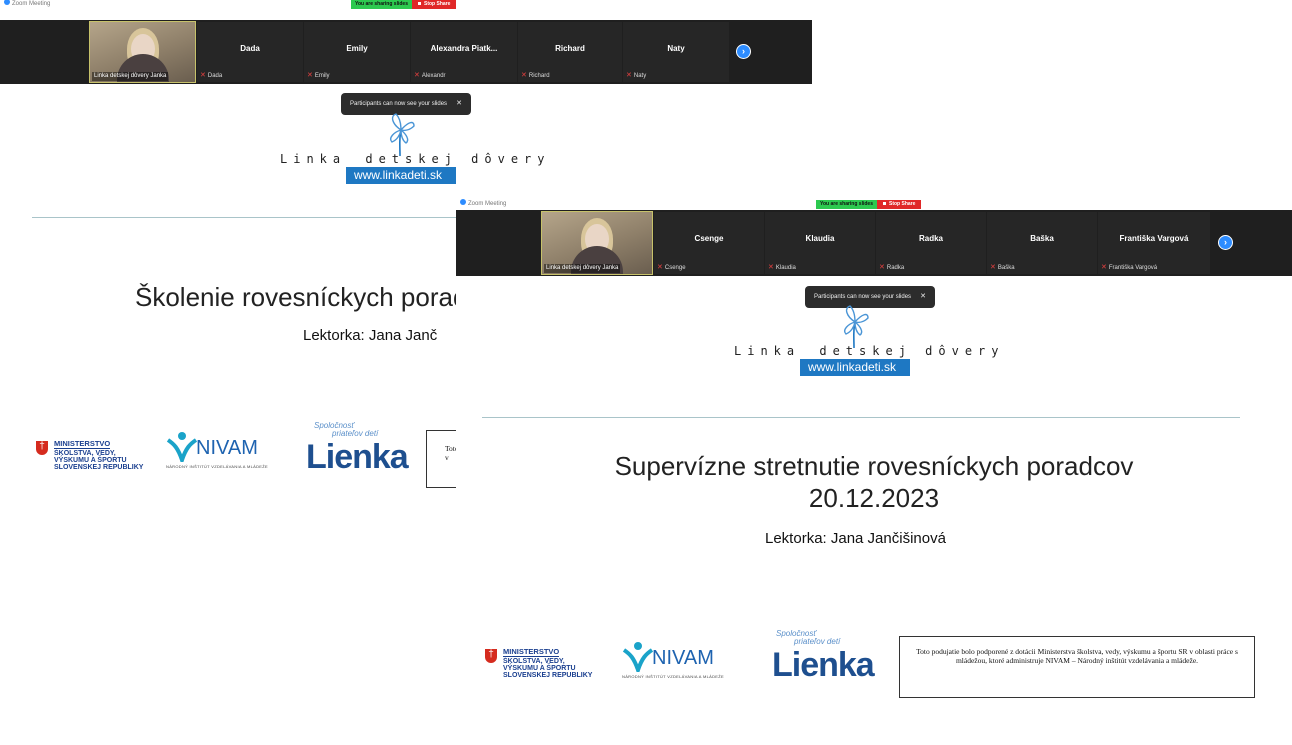 This screenshot has height=745, width=1292. Describe the element at coordinates (931, 243) in the screenshot. I see `participant-tile: Radka ✕ Radka` at that location.